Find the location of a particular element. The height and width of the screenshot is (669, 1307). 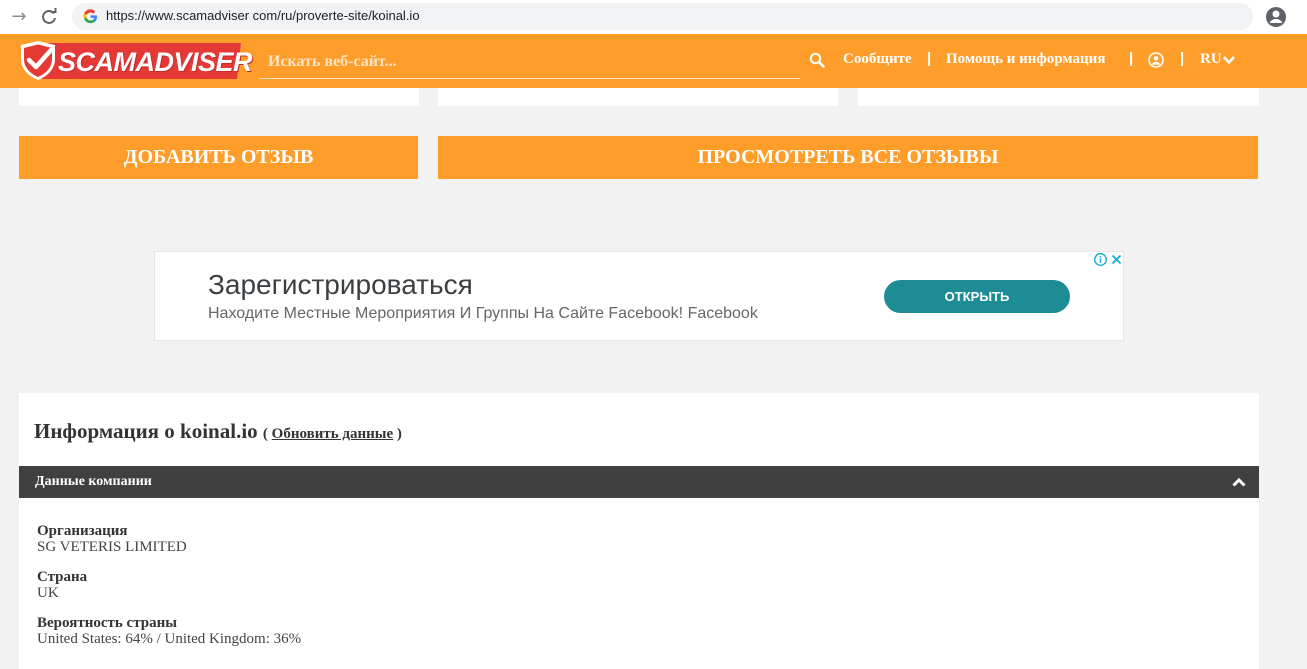

search-icon is located at coordinates (817, 60).